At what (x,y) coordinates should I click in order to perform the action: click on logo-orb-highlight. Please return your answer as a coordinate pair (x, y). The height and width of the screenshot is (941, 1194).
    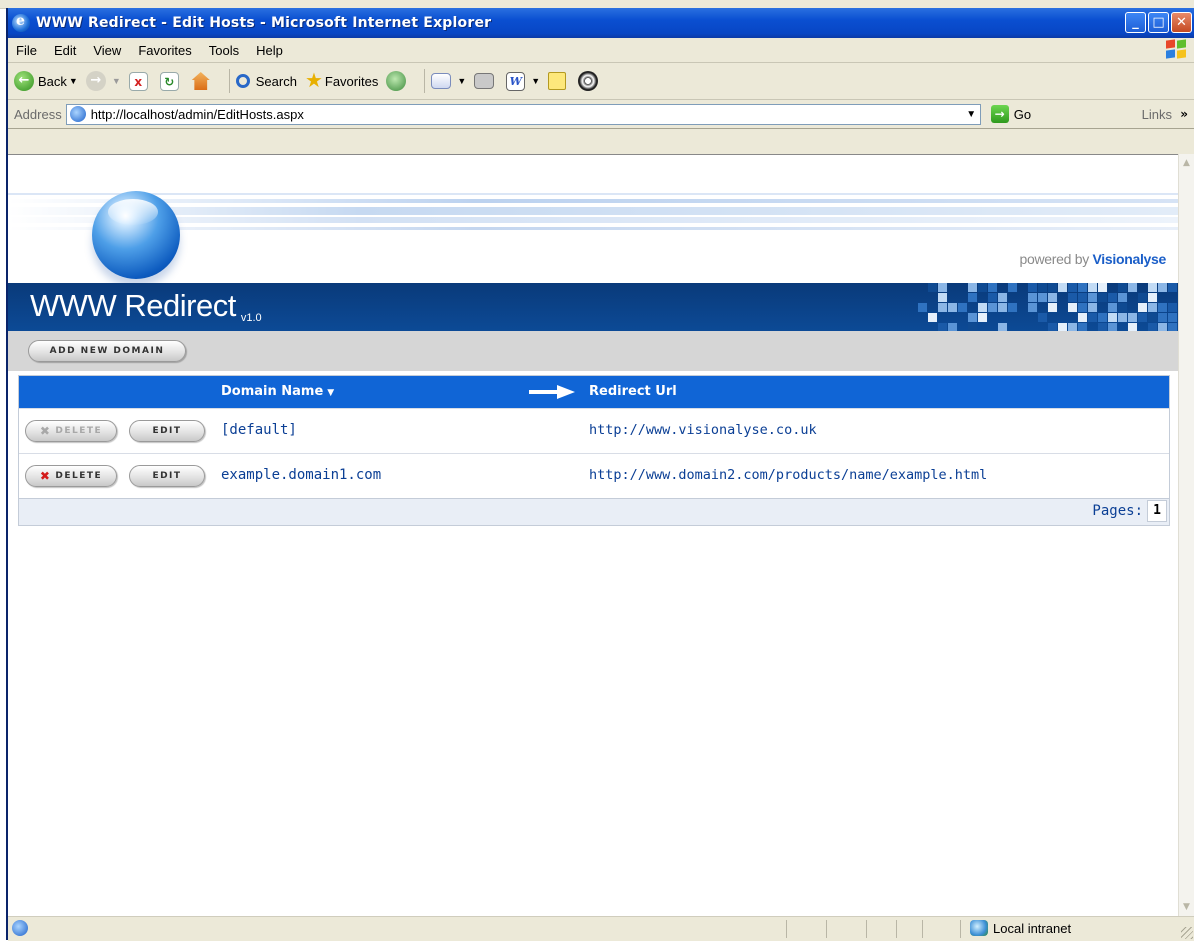
    Looking at the image, I should click on (133, 212).